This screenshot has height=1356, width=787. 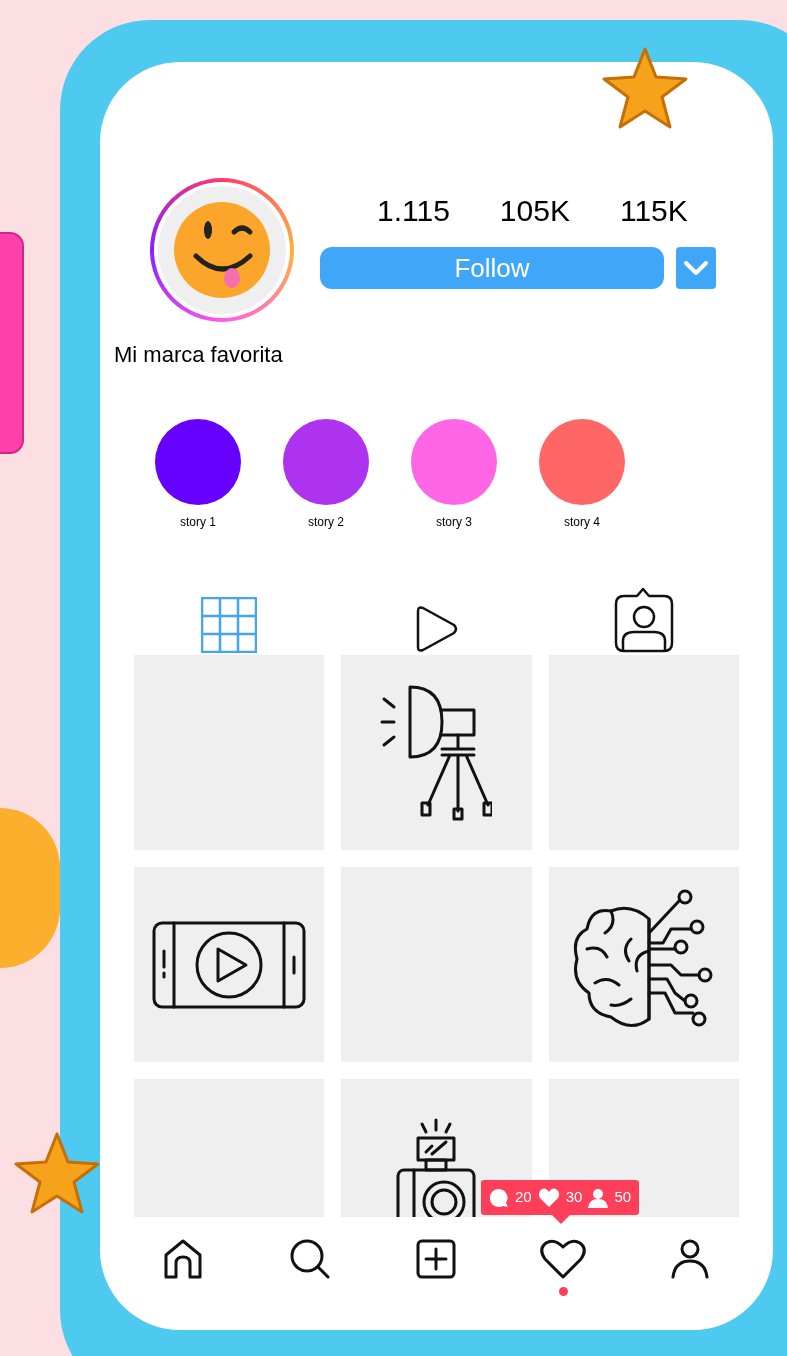 I want to click on follower-count: 50, so click(x=623, y=1197).